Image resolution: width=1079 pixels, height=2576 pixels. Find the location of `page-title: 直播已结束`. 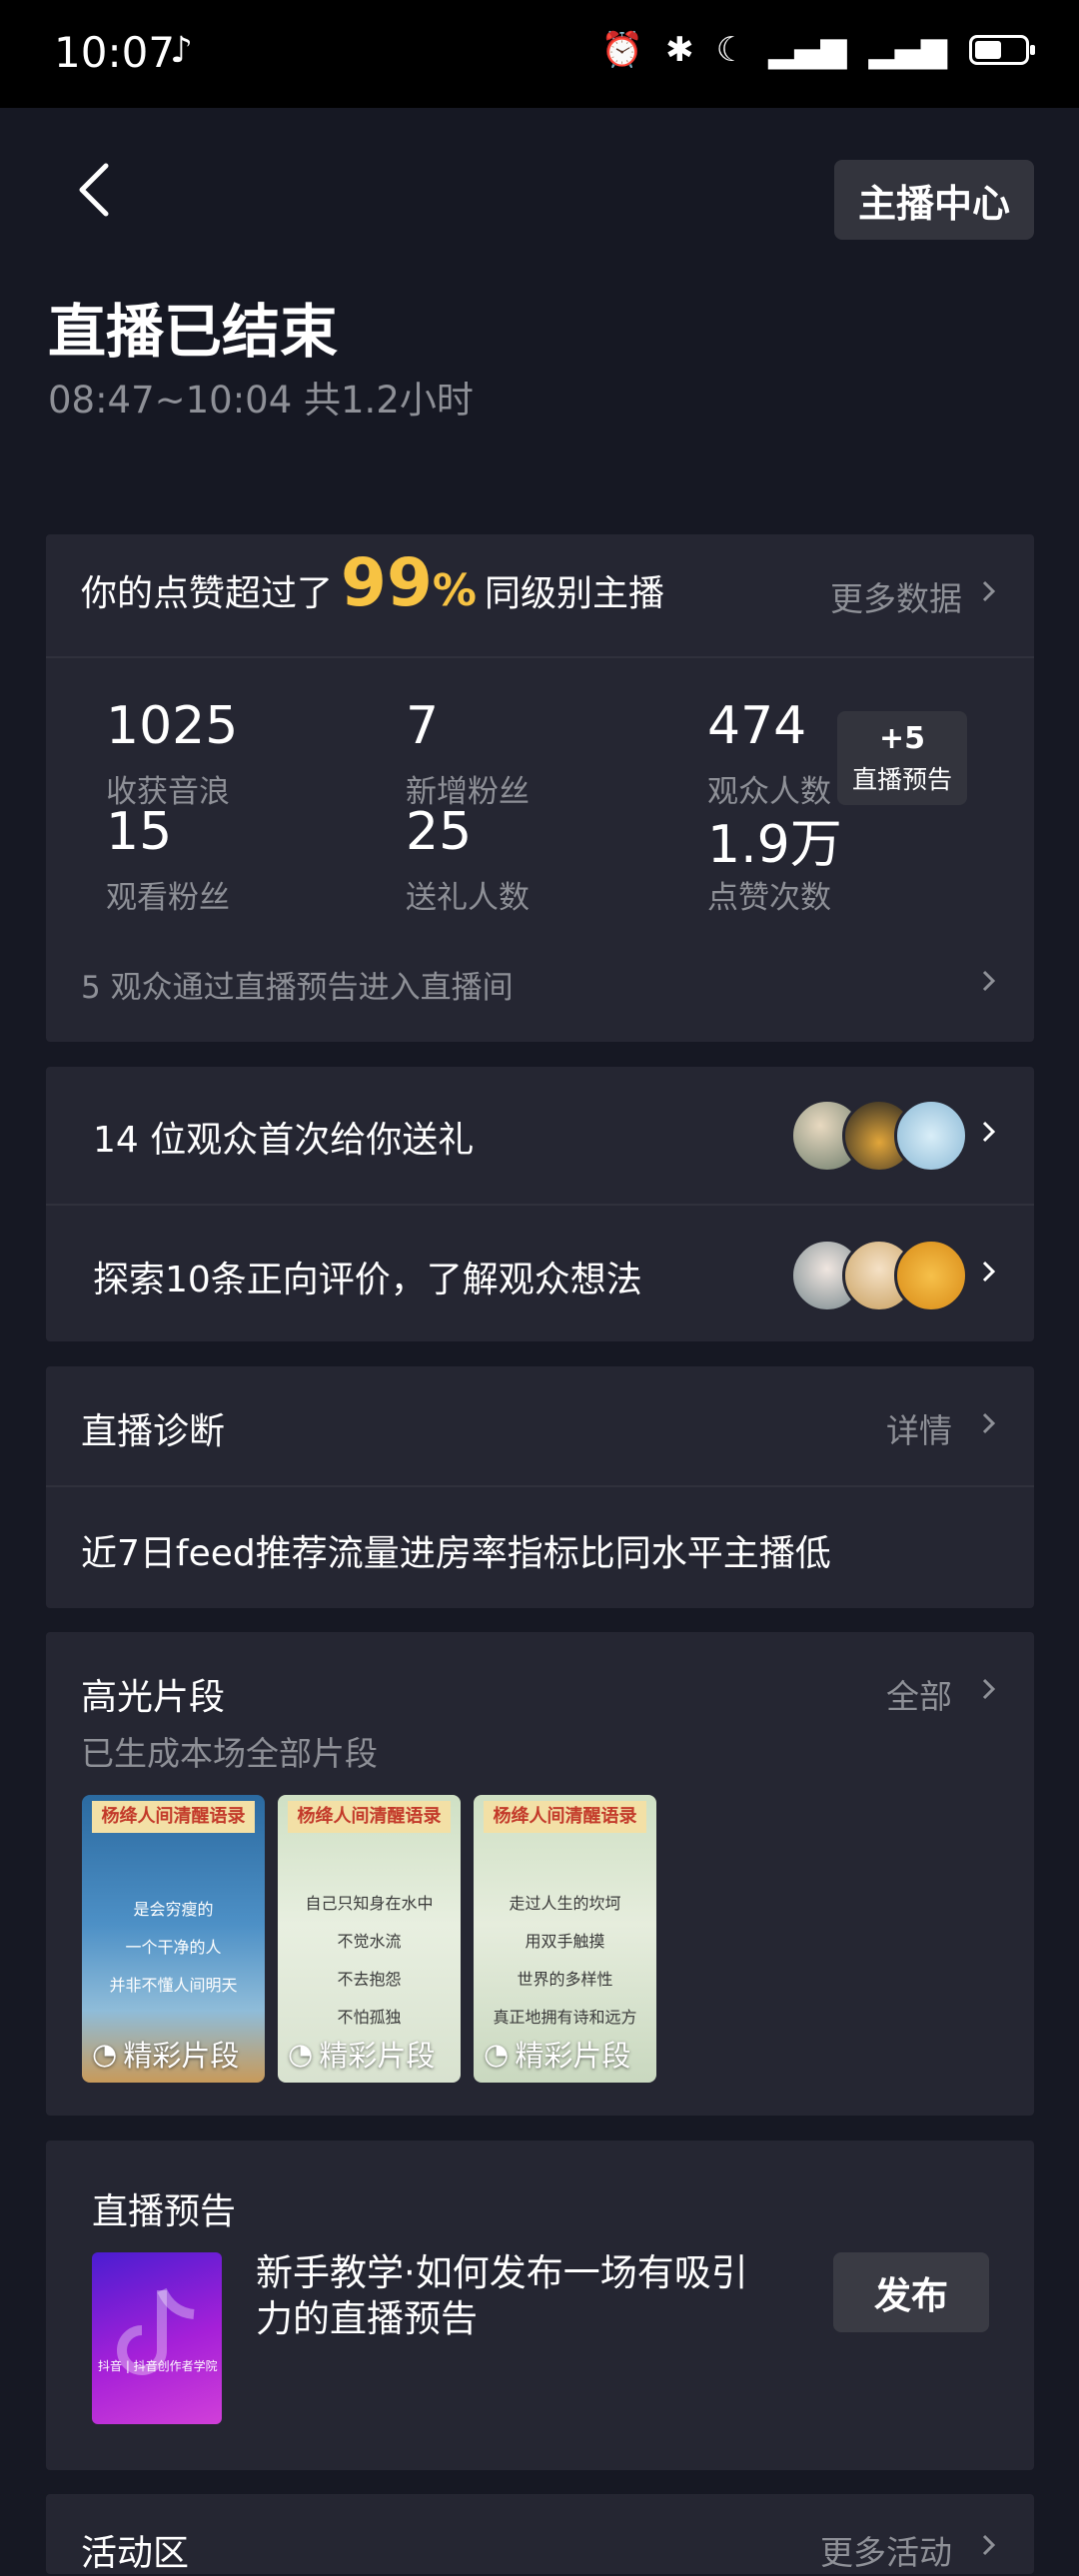

page-title: 直播已结束 is located at coordinates (193, 332).